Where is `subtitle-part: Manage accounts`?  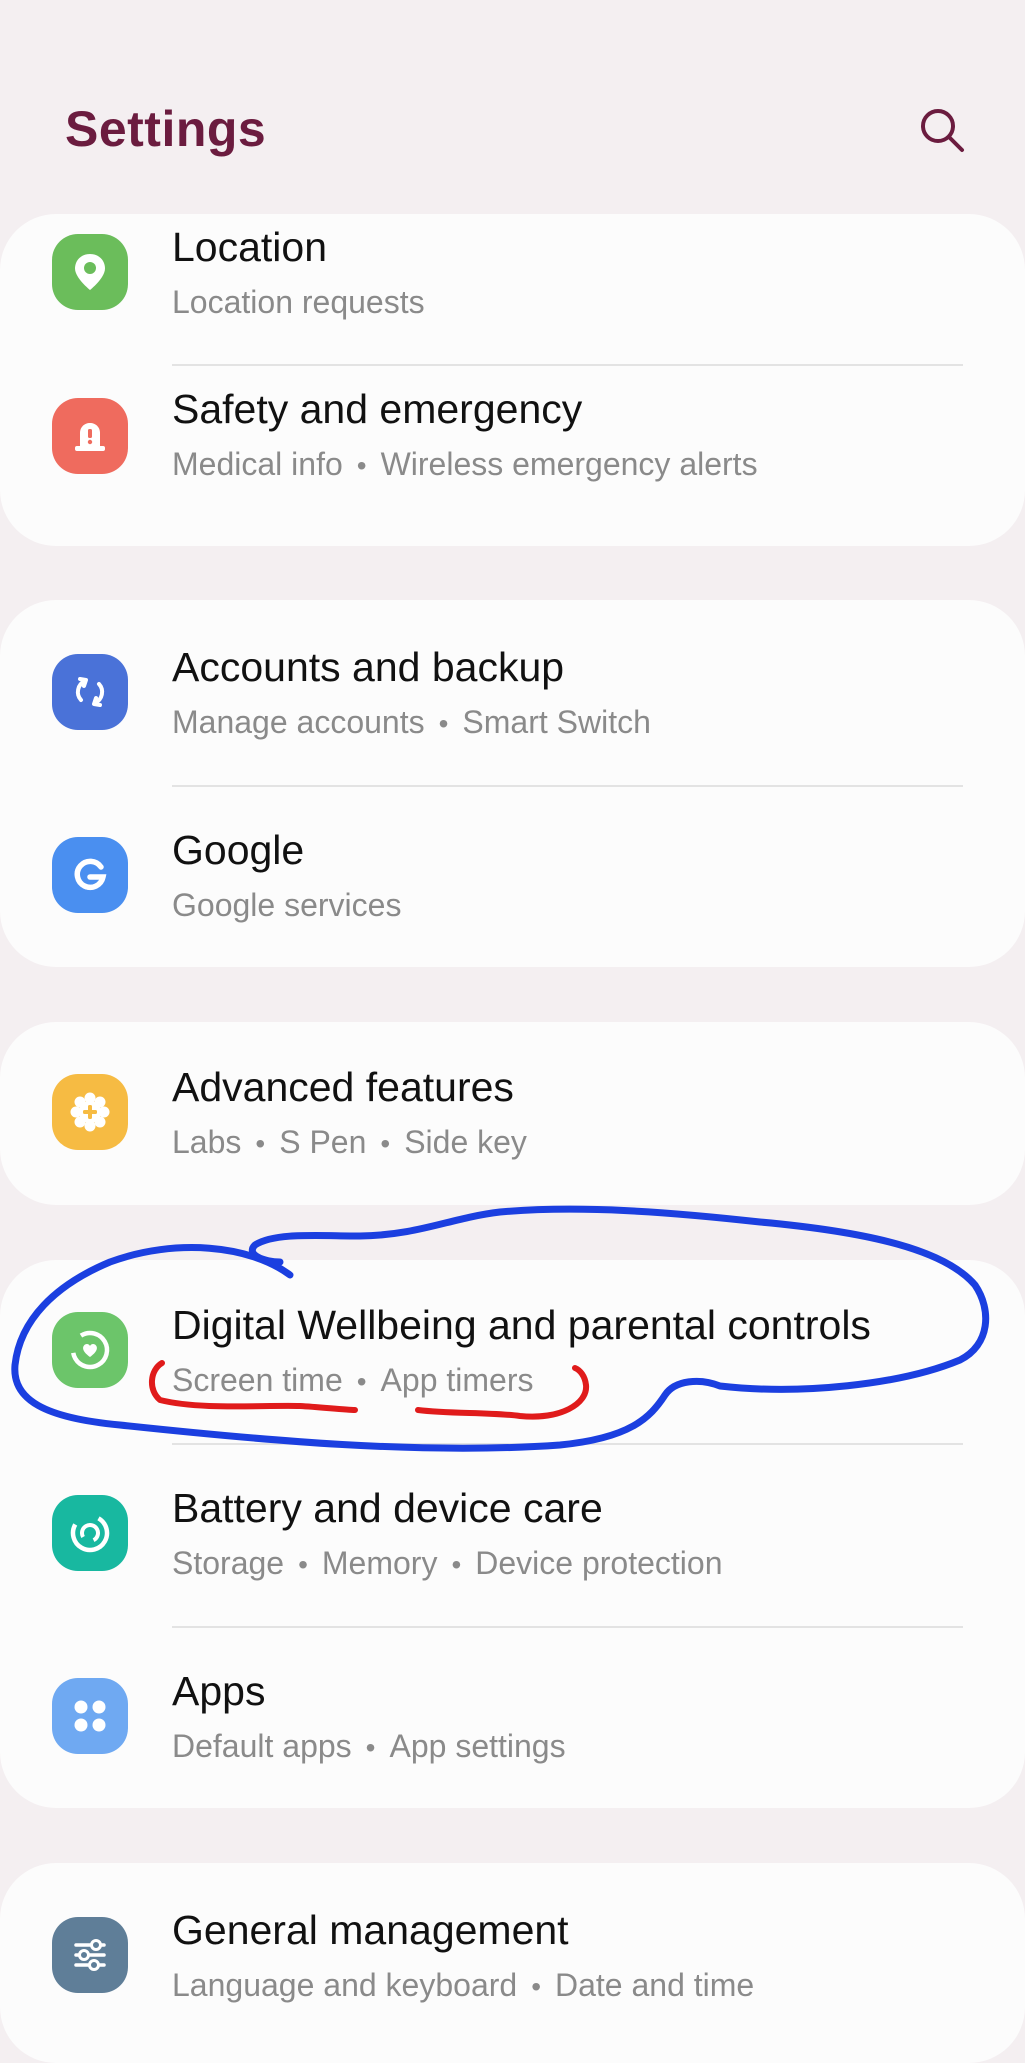
subtitle-part: Manage accounts is located at coordinates (298, 722).